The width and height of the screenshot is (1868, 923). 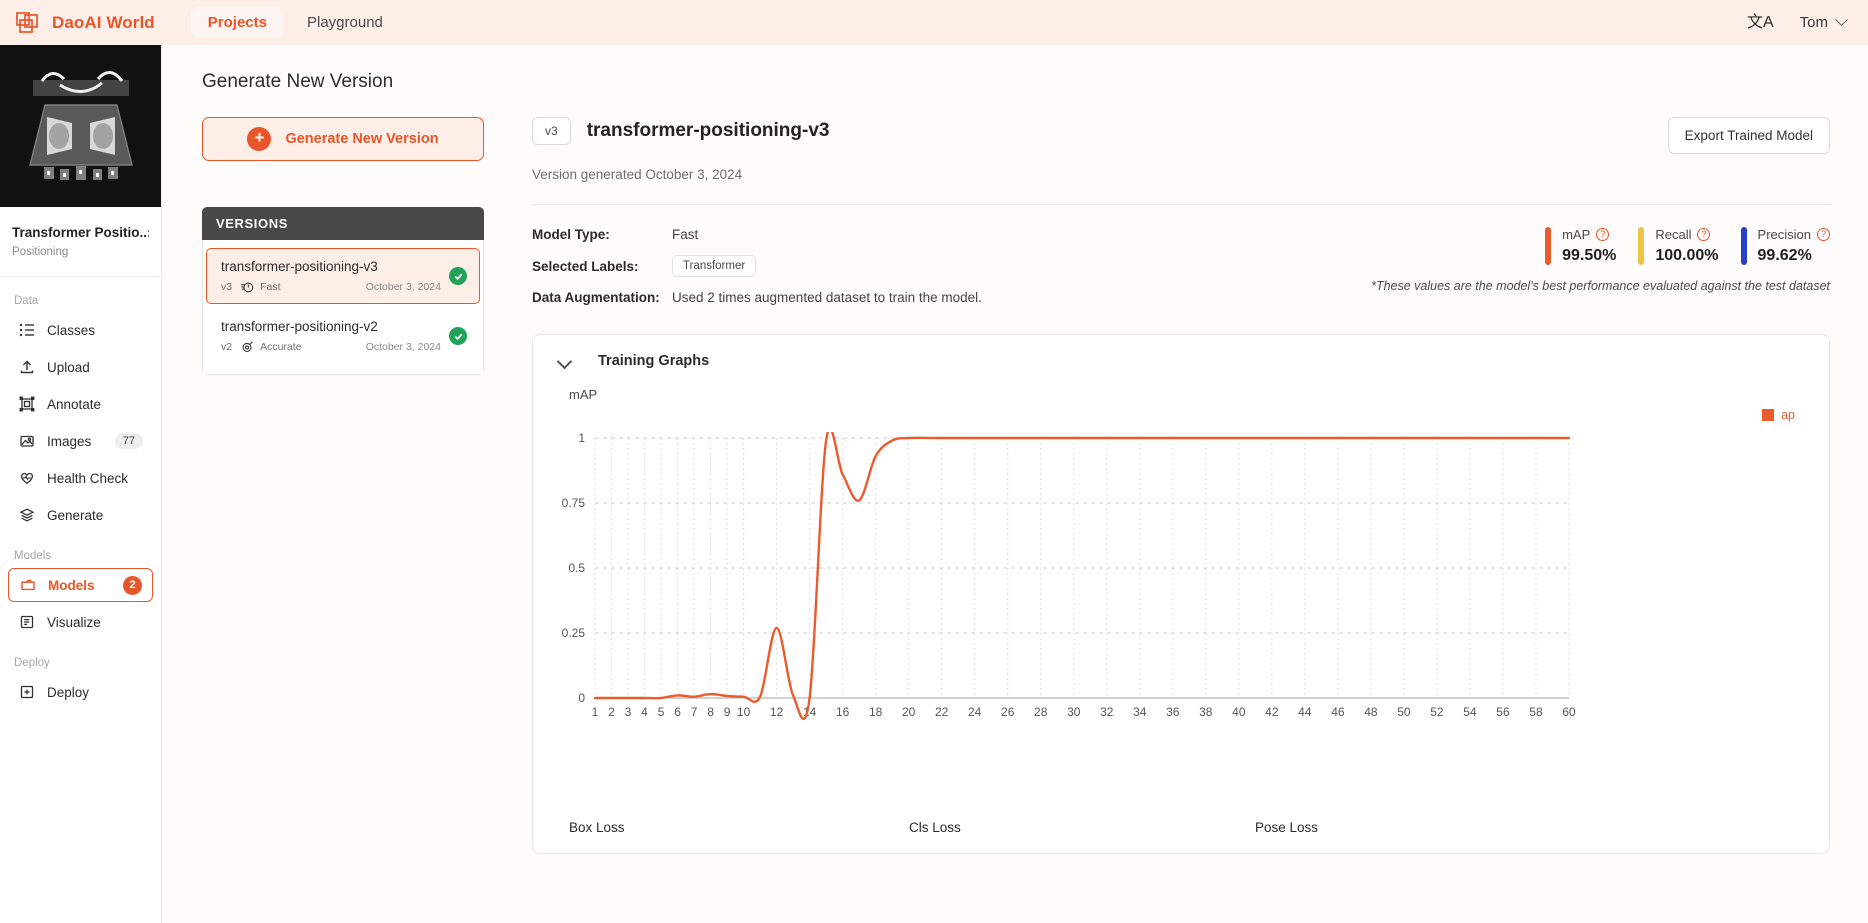 I want to click on annotate-icon, so click(x=26, y=404).